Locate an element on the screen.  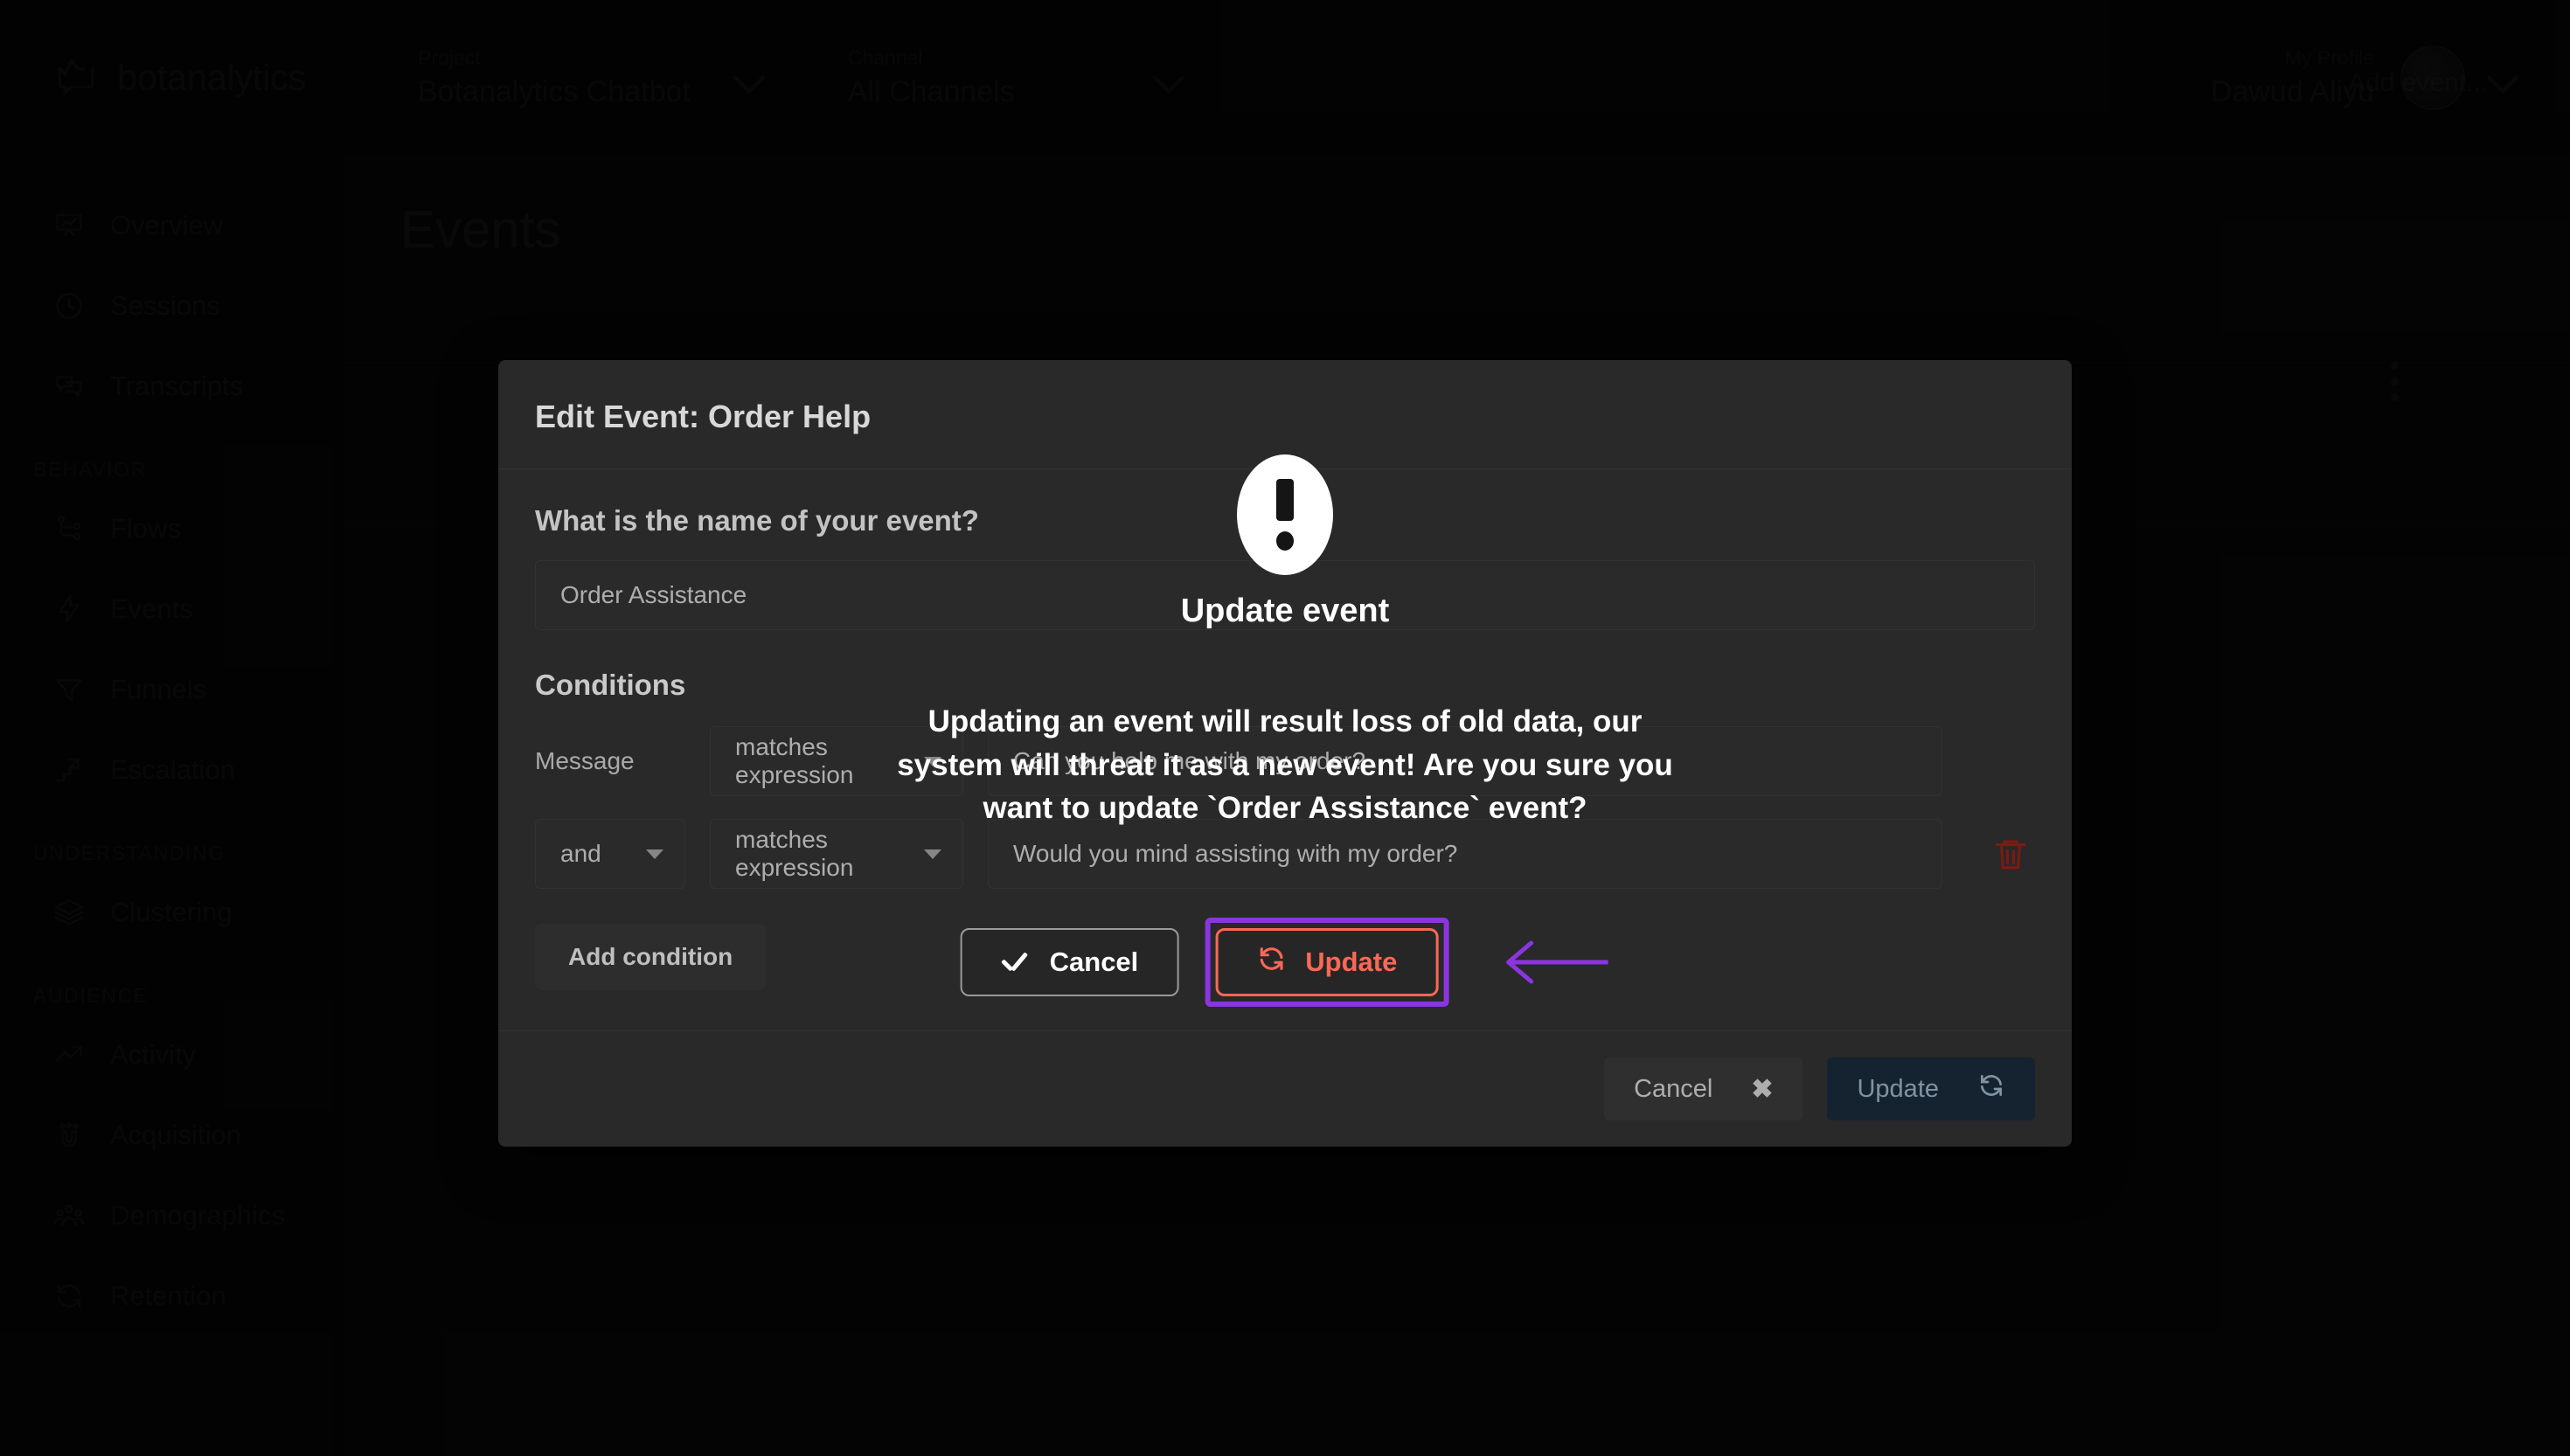
annotation-arrow-icon is located at coordinates (1552, 962).